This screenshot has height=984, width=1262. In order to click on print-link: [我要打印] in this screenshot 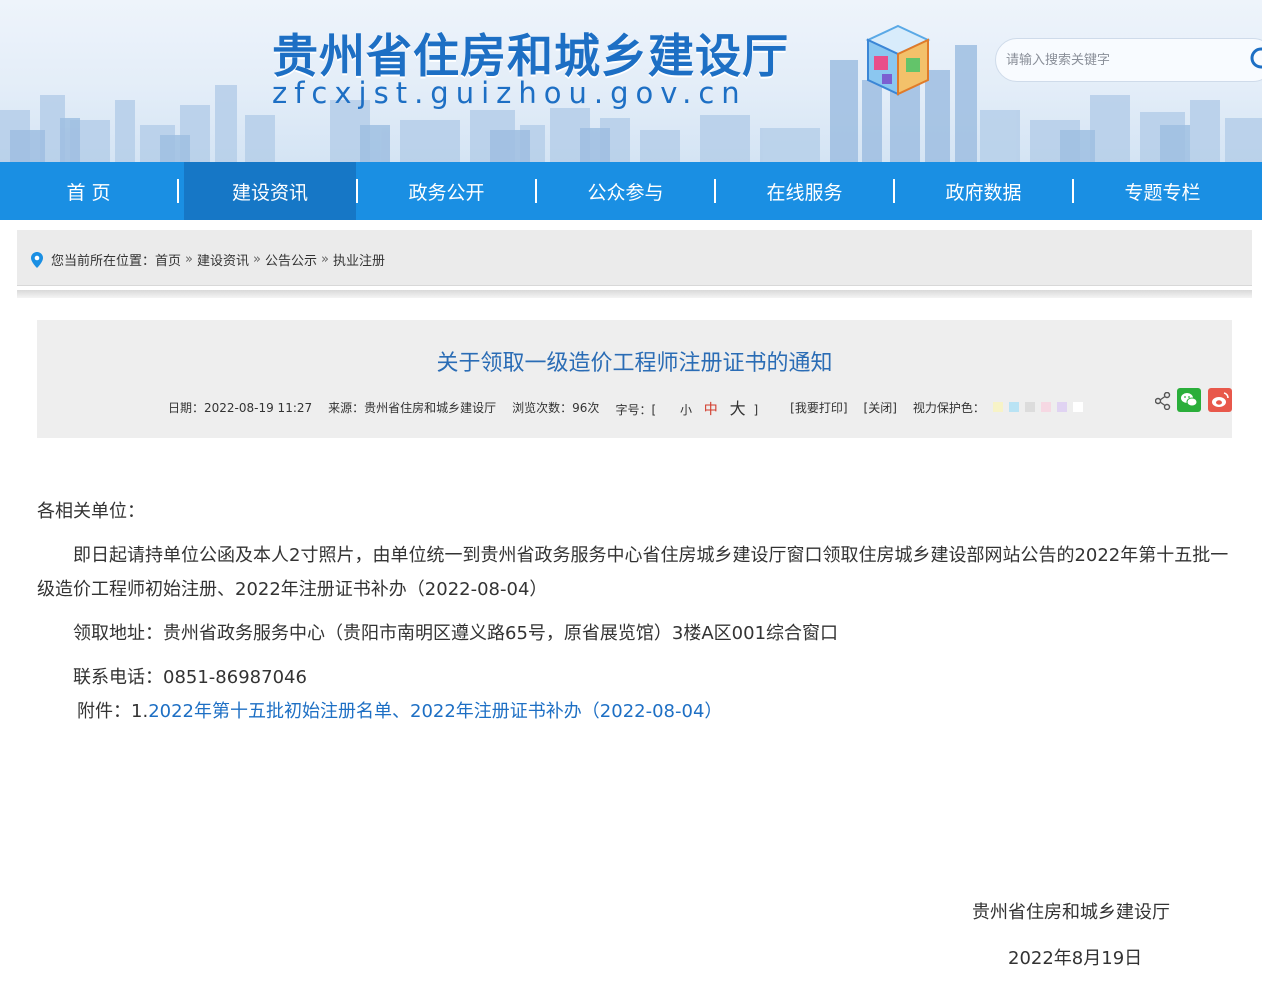, I will do `click(818, 407)`.